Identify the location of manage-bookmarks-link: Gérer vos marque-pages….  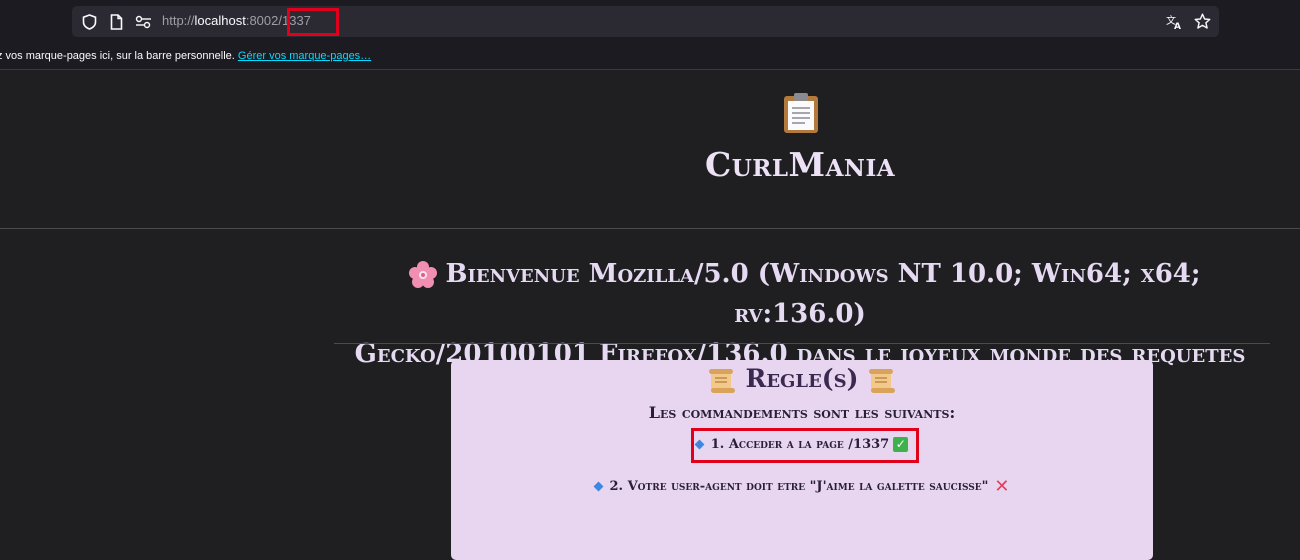
(304, 56).